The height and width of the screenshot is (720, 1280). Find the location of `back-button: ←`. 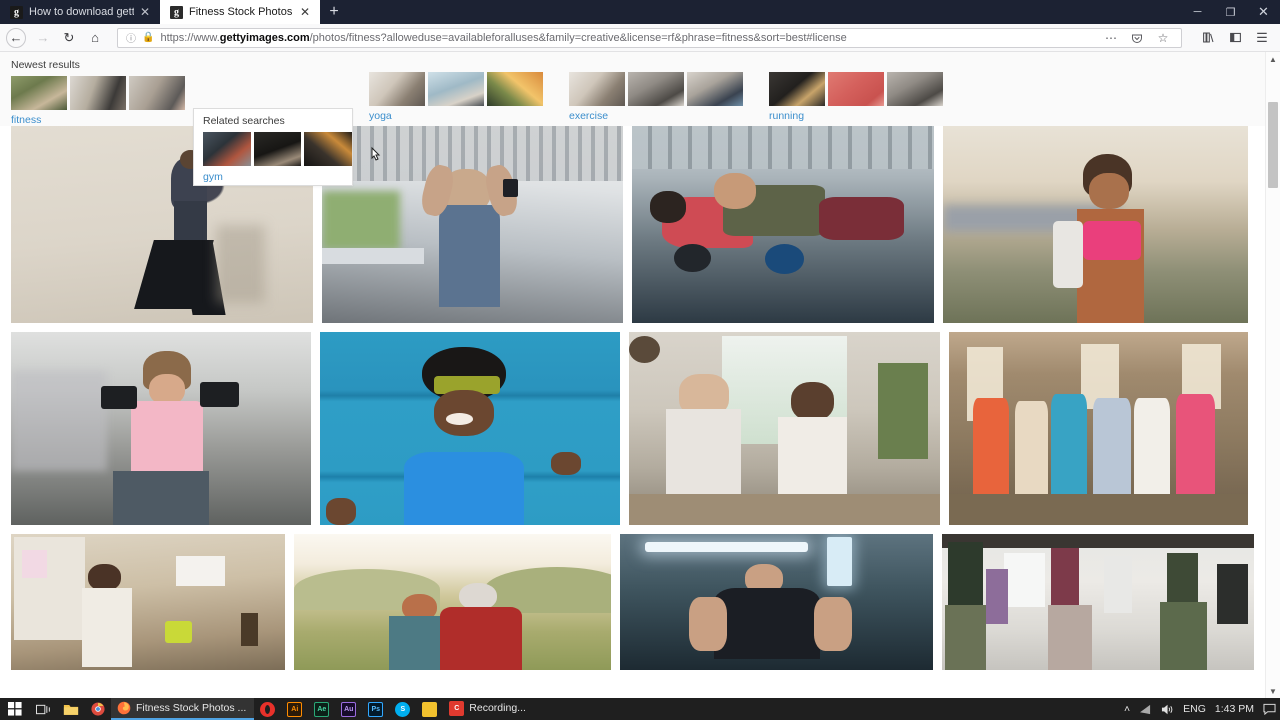

back-button: ← is located at coordinates (16, 37).